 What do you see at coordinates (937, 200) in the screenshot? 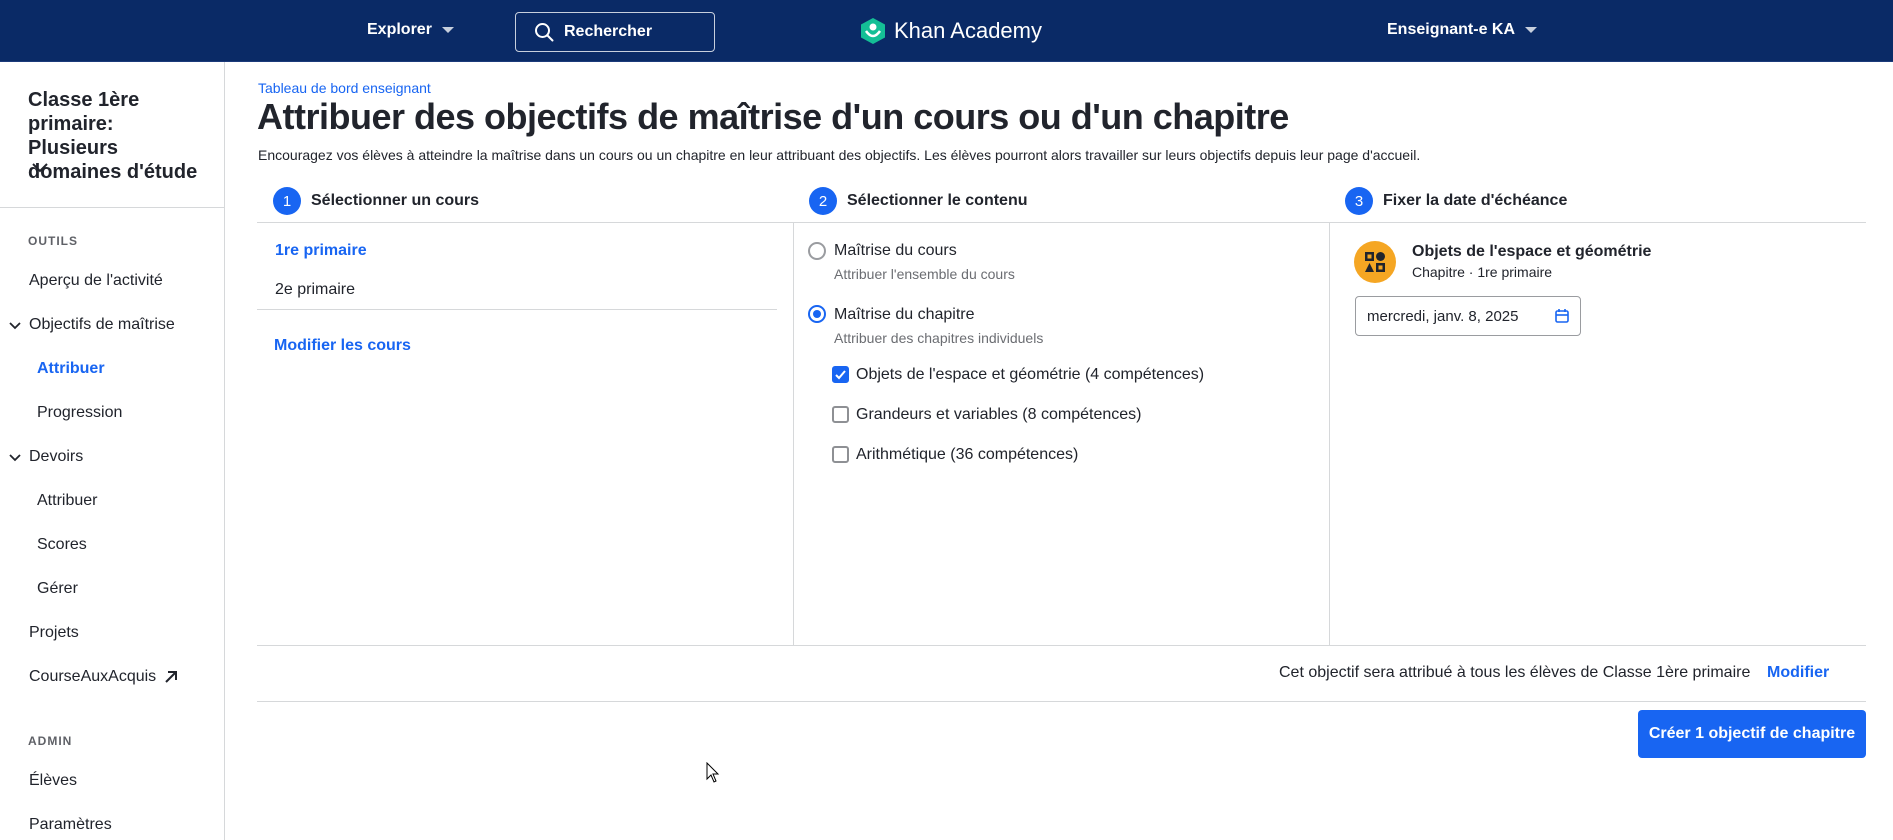
I see `step-label: Sélectionner le contenu` at bounding box center [937, 200].